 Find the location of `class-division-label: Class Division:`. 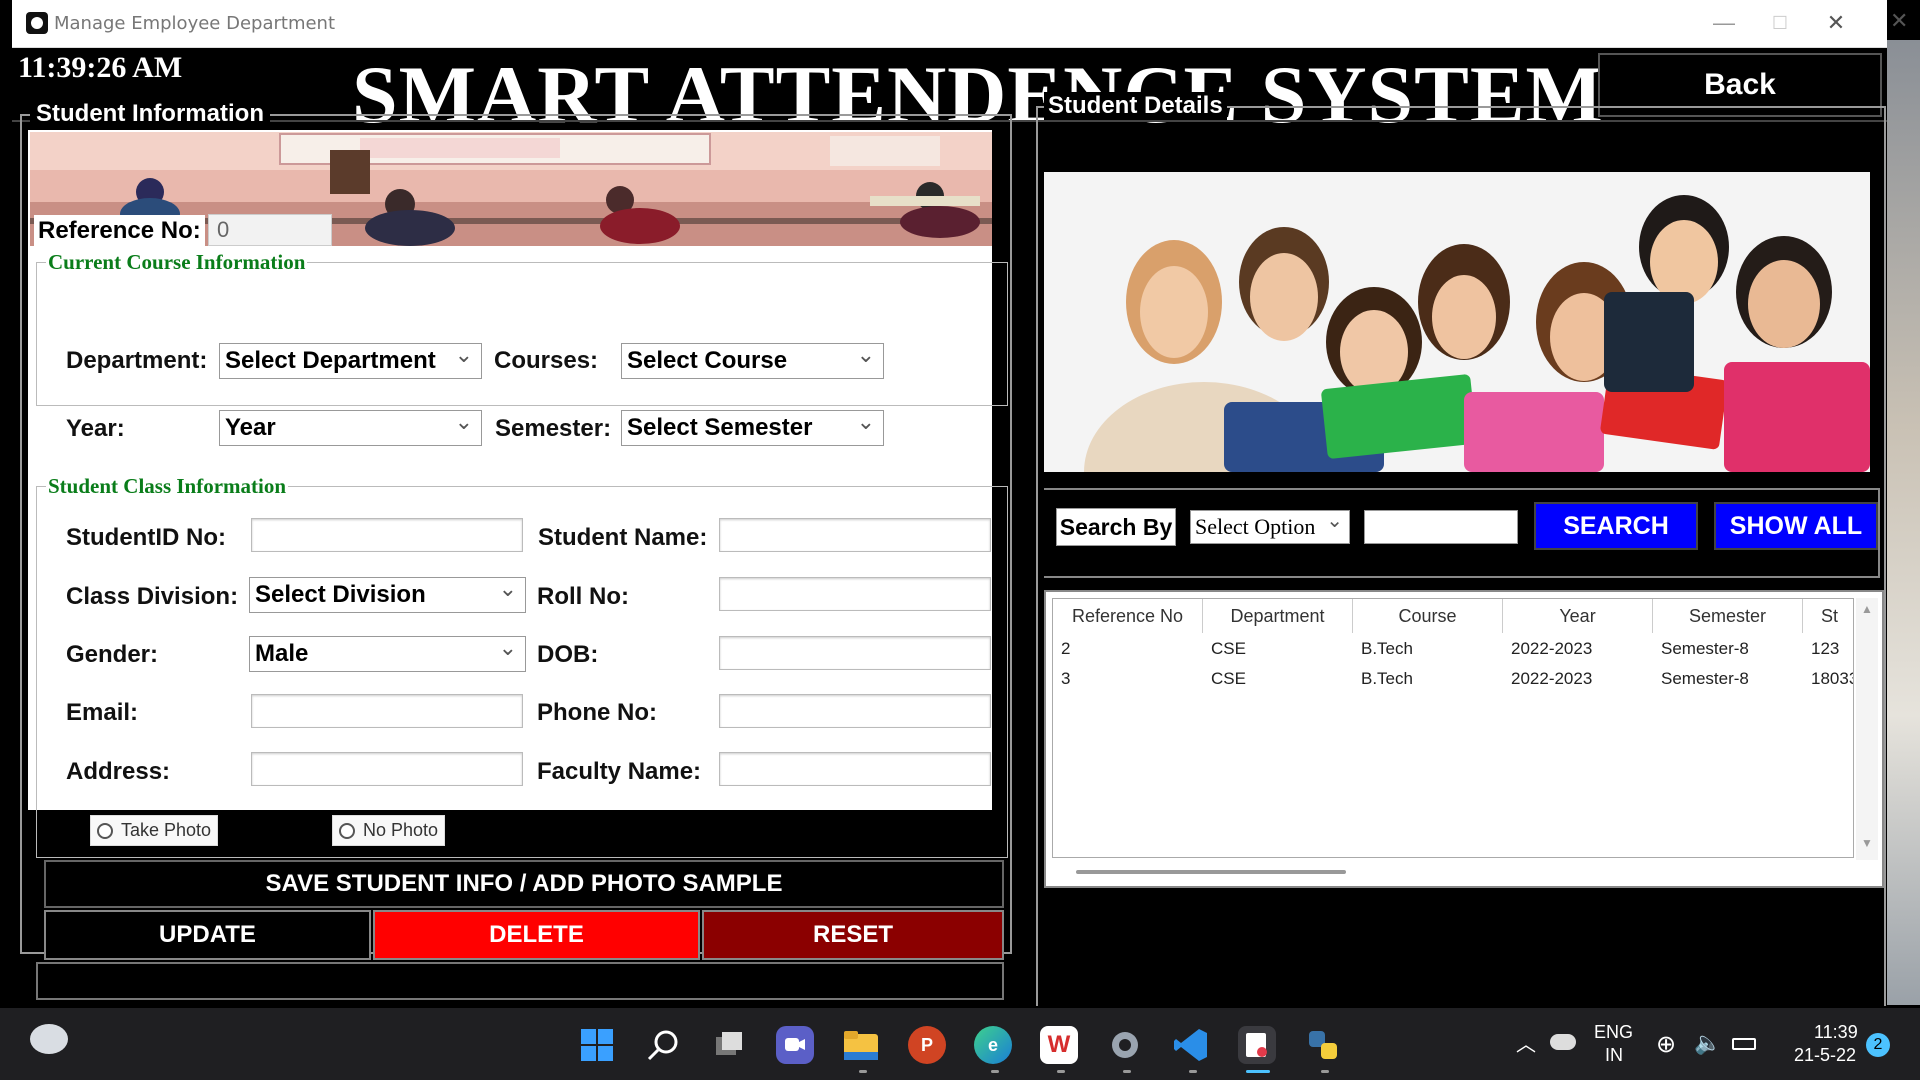

class-division-label: Class Division: is located at coordinates (152, 596).